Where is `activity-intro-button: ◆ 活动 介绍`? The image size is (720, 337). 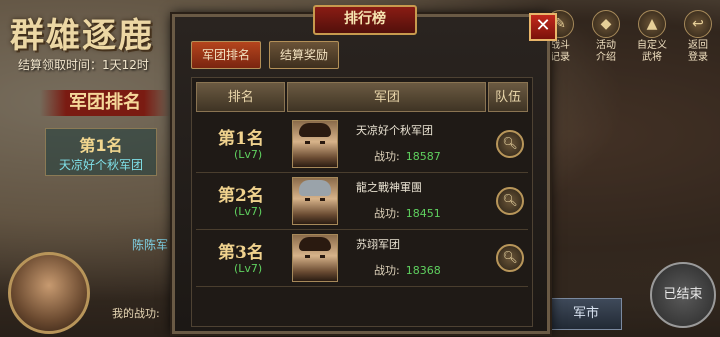
activity-intro-button: ◆ 活动 介绍 is located at coordinates (606, 37).